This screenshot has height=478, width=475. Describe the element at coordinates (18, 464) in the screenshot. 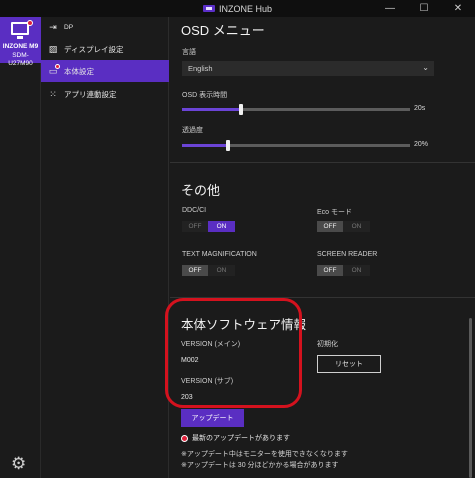

I see `gear-icon: ⚙` at that location.